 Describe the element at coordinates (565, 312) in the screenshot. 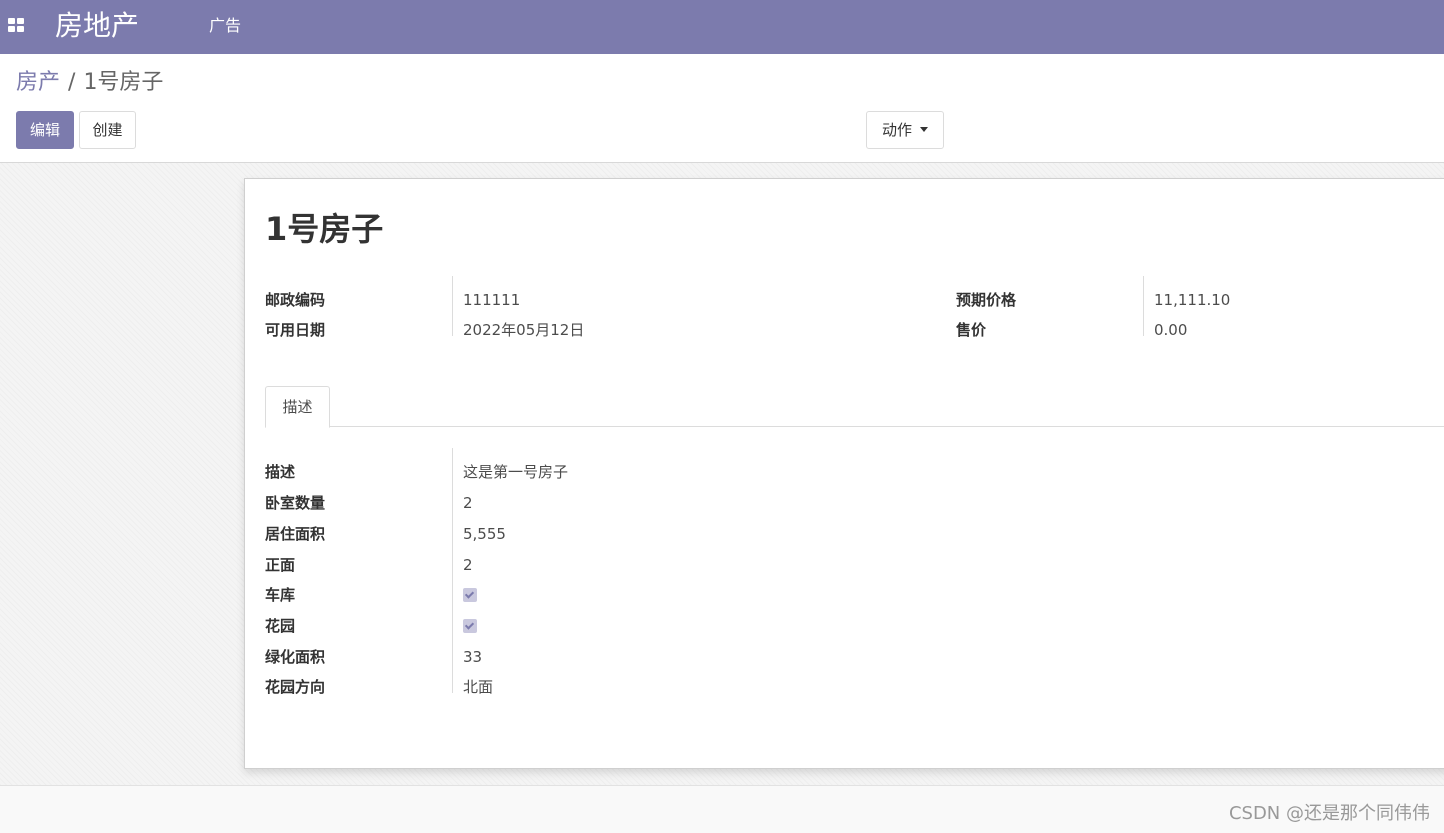

I see `left-field-group: 邮政编码 111111 可用日期 2022年05月12日` at that location.